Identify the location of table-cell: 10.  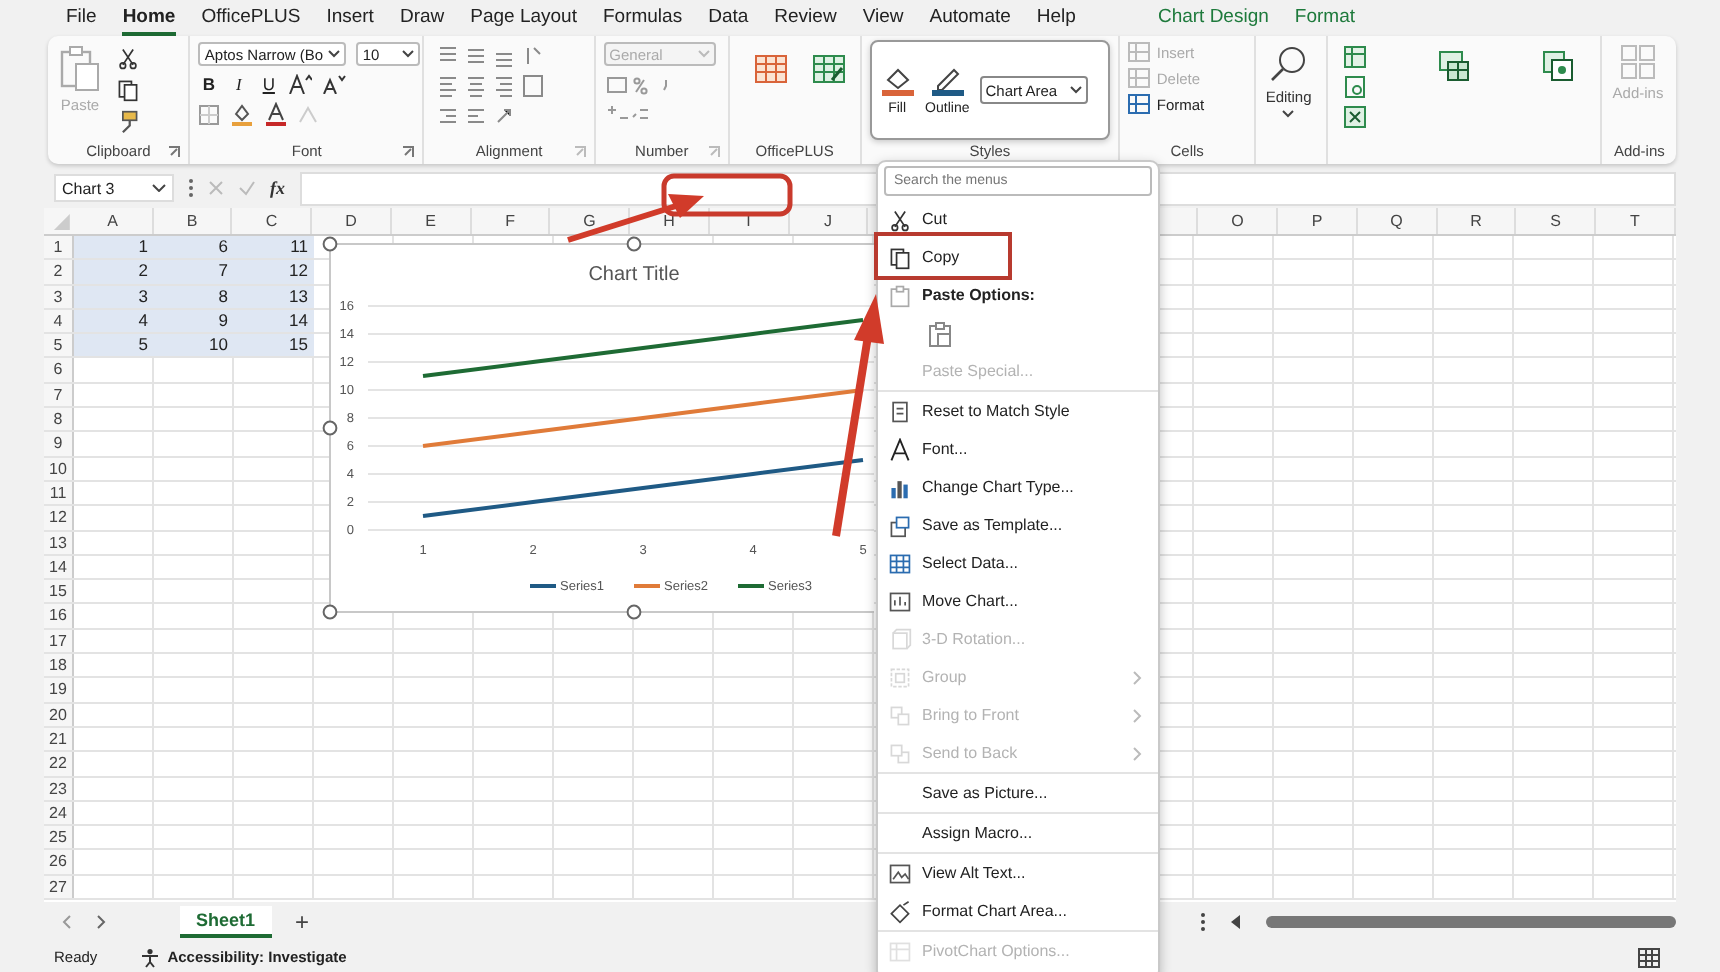
(194, 345).